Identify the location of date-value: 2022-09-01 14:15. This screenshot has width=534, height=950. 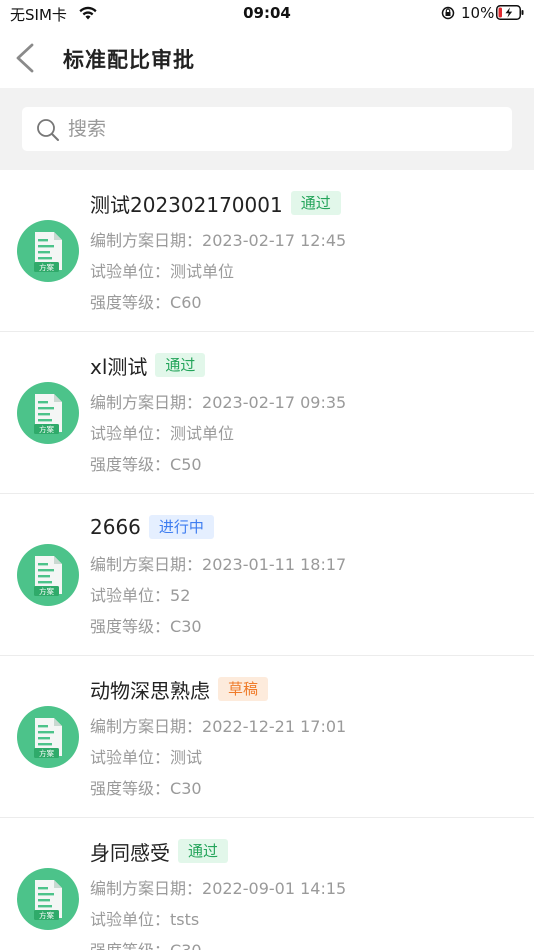
(274, 888).